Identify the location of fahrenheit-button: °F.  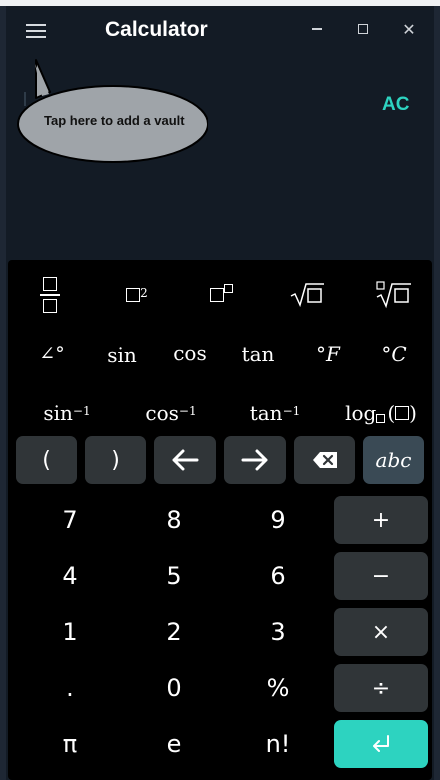
(328, 354).